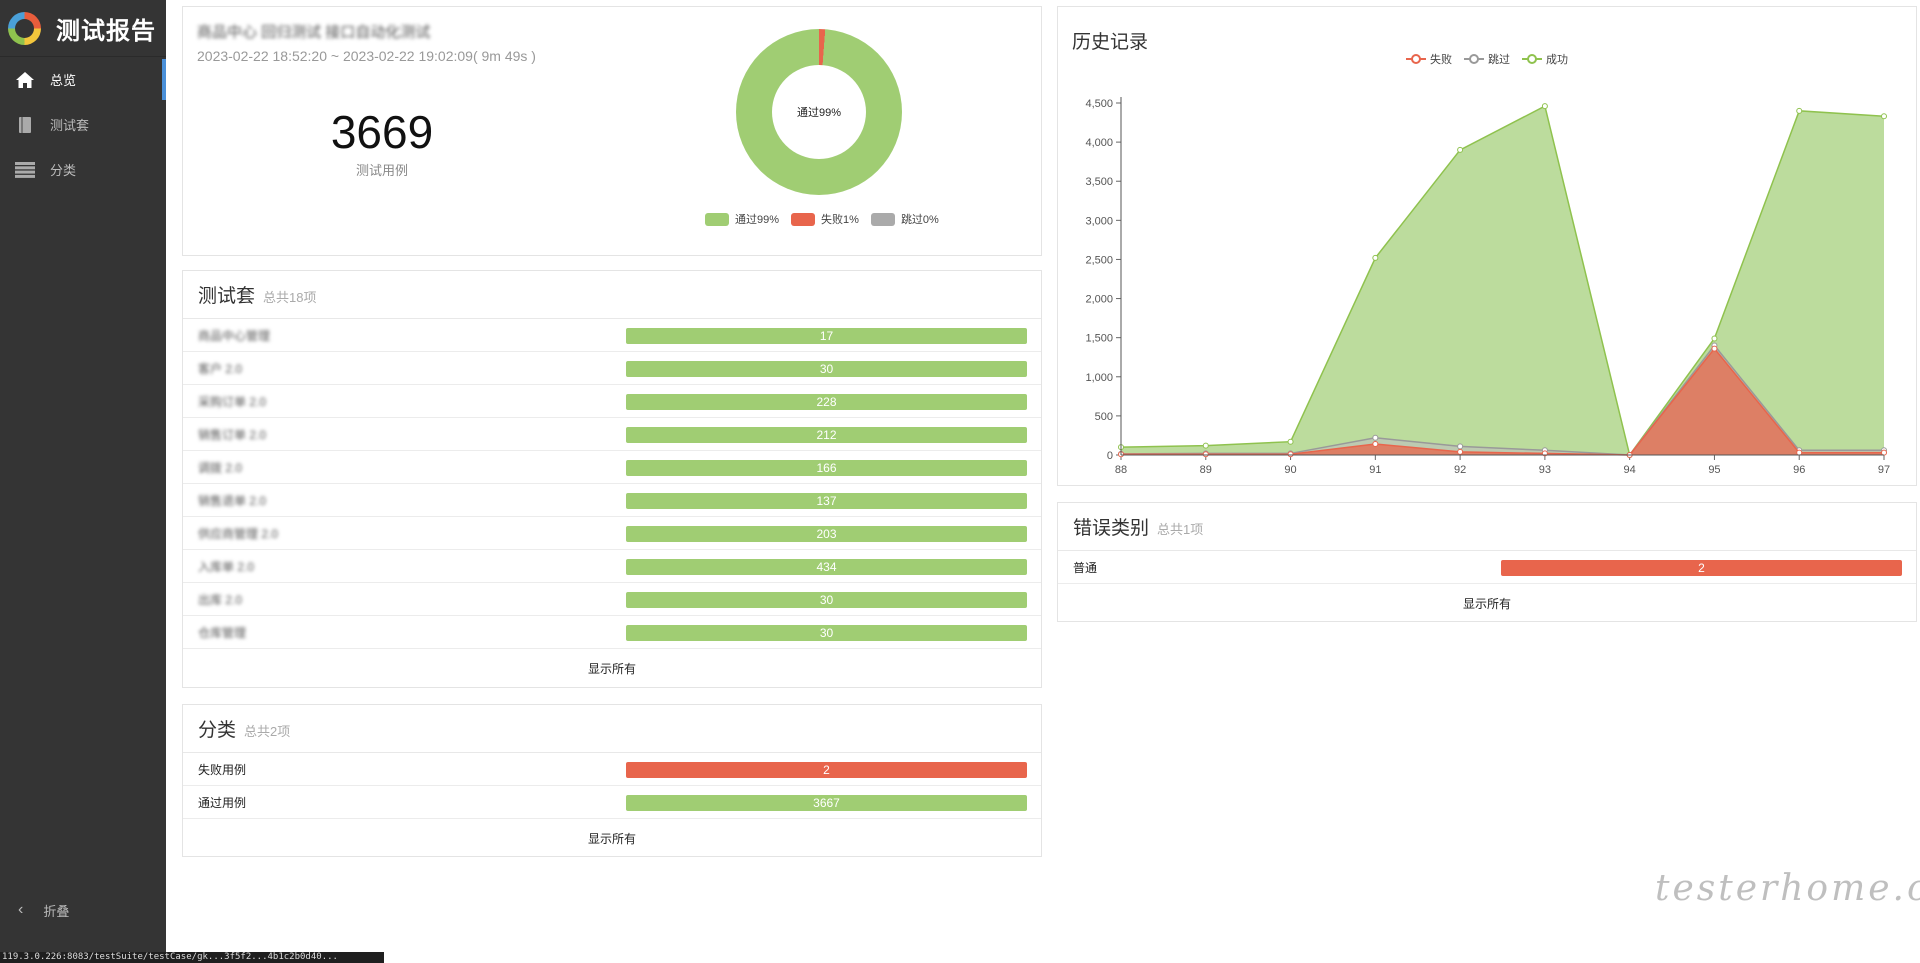  Describe the element at coordinates (612, 566) in the screenshot. I see `suite-row: 入库单 2.0 434` at that location.